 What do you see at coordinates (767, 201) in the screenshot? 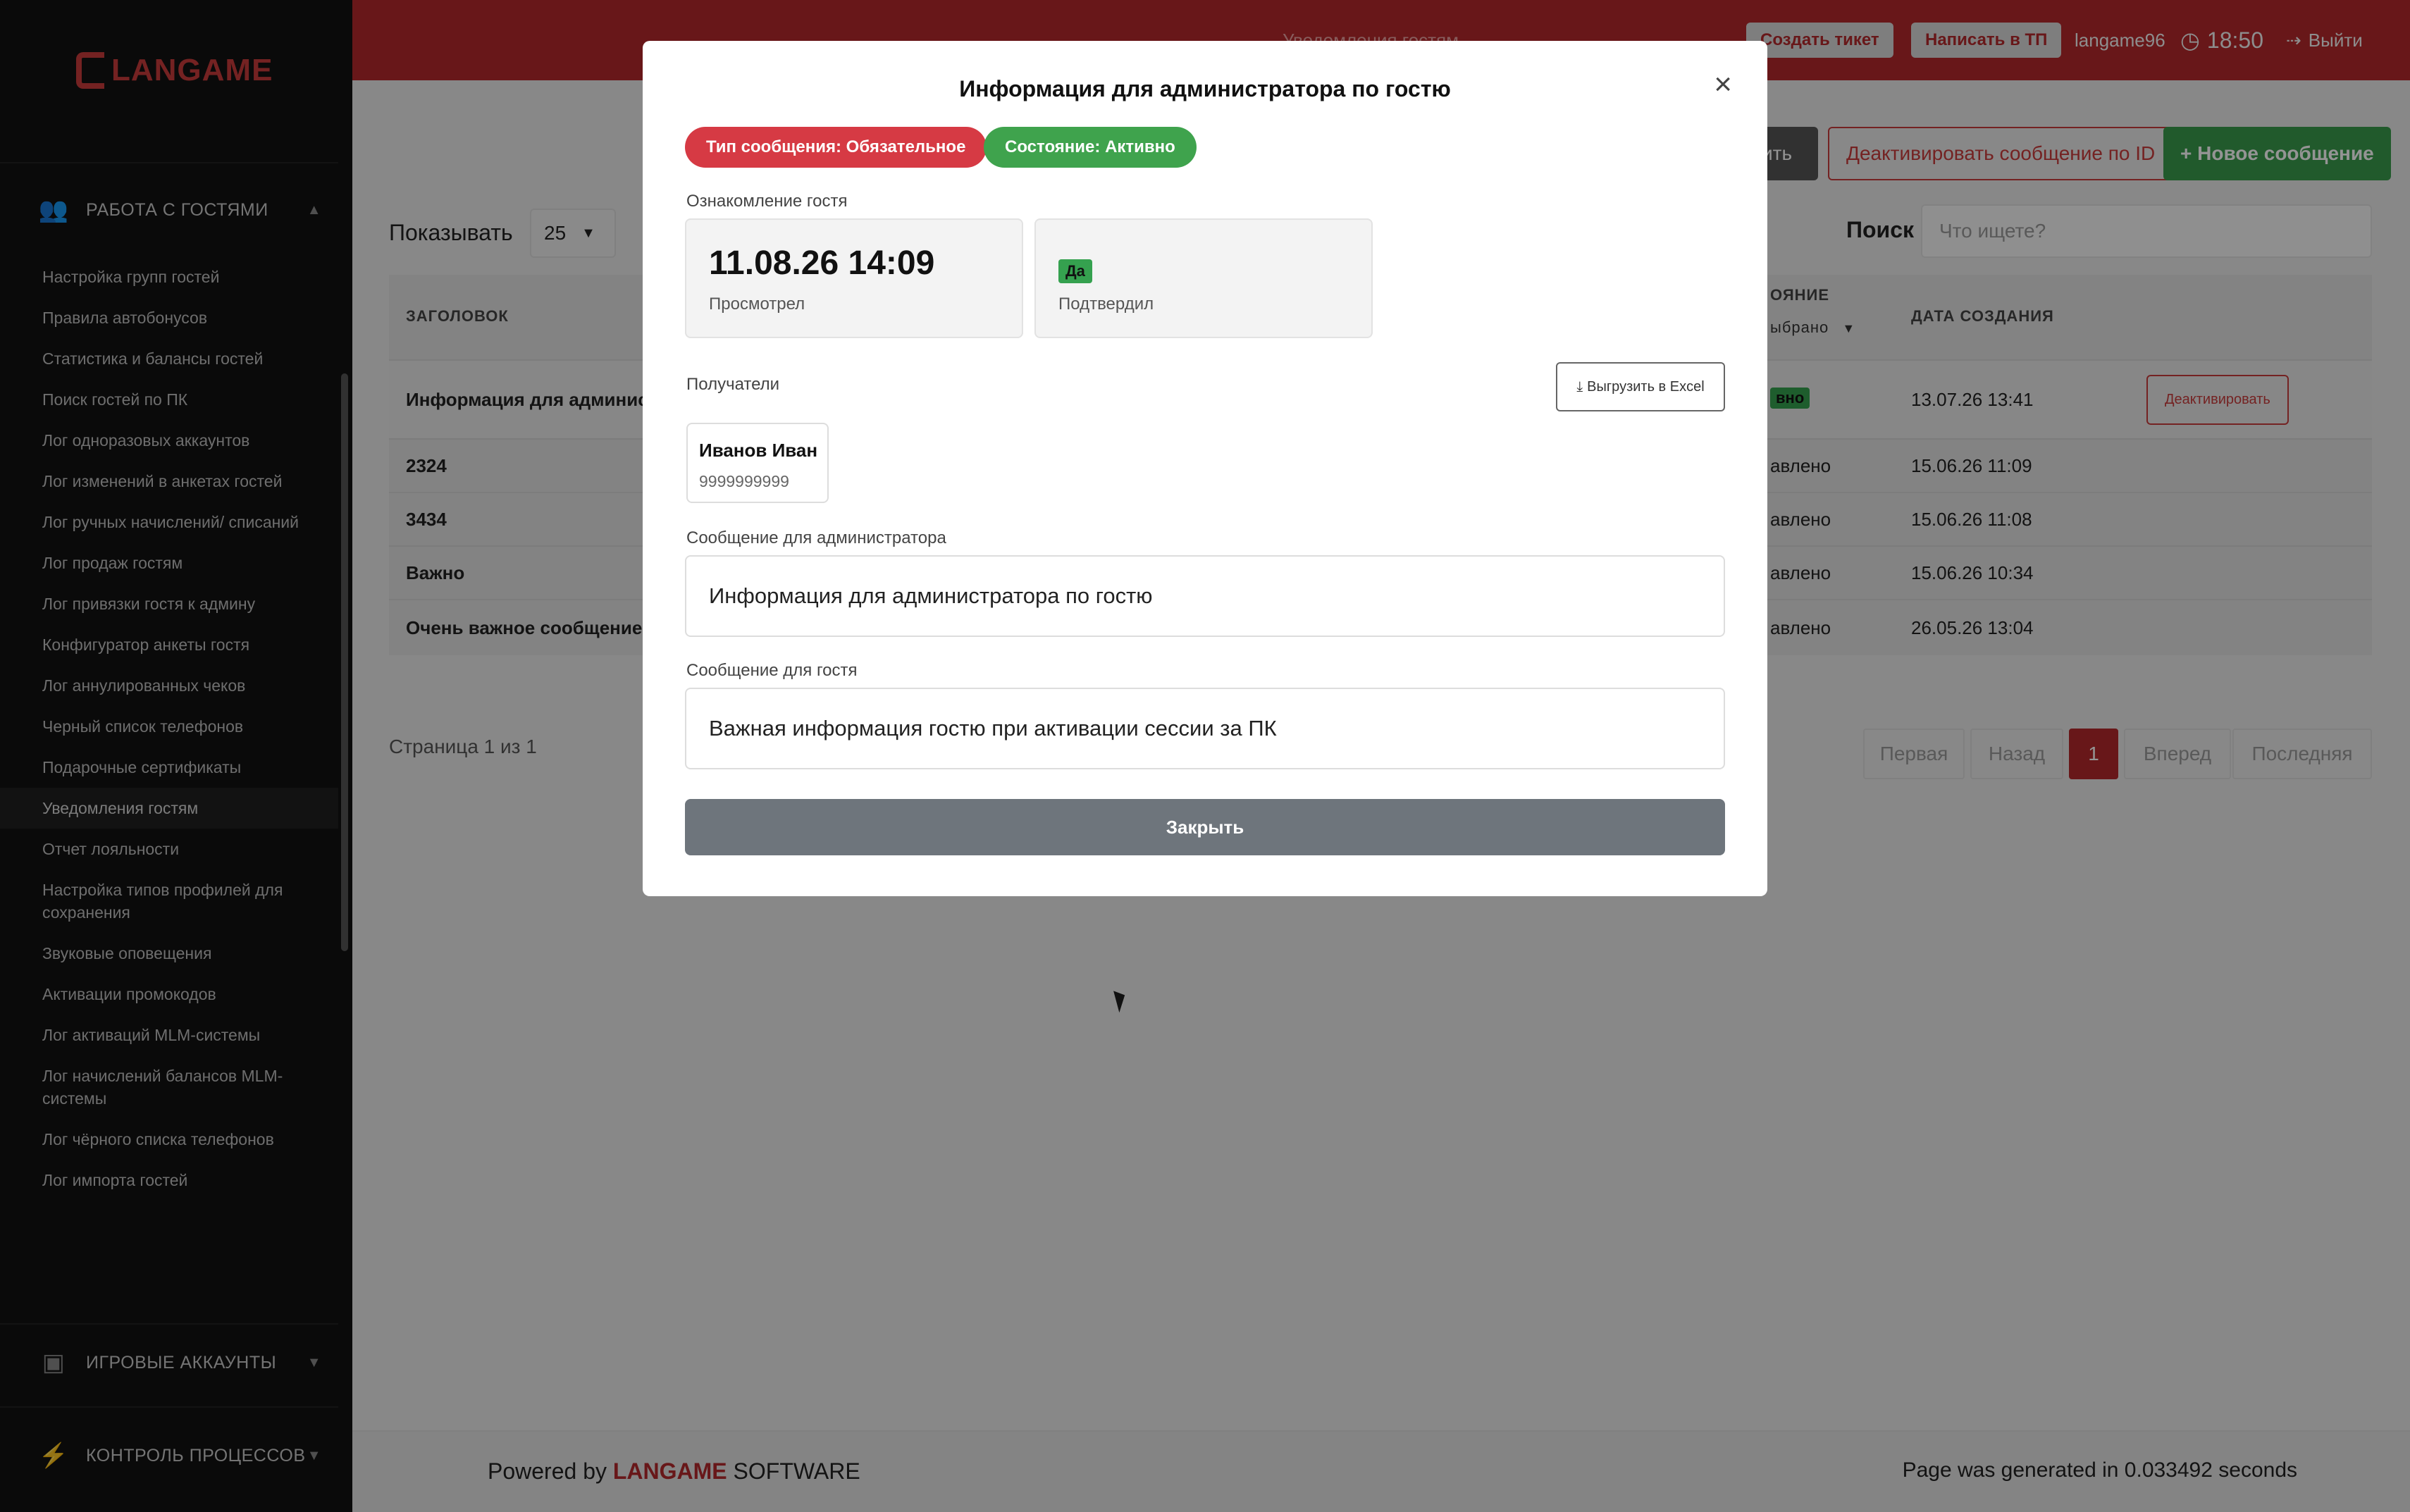
I see `ack-label: Ознакомление гостя` at bounding box center [767, 201].